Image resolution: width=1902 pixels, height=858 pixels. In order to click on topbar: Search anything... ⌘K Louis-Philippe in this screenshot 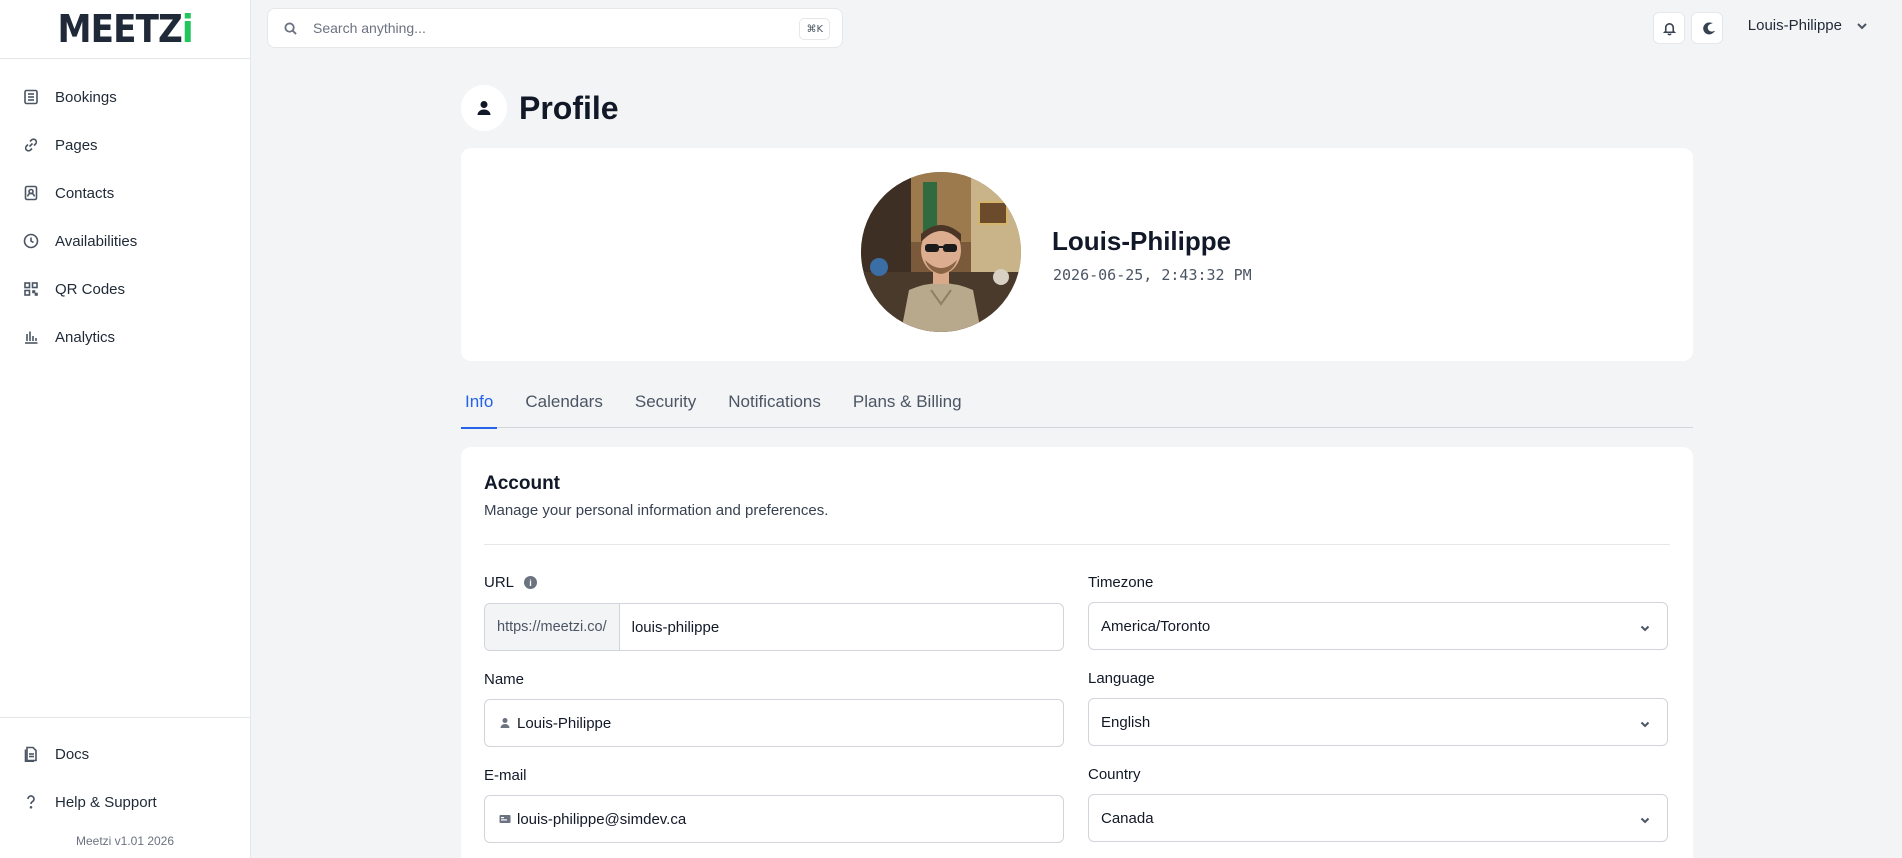, I will do `click(1076, 28)`.